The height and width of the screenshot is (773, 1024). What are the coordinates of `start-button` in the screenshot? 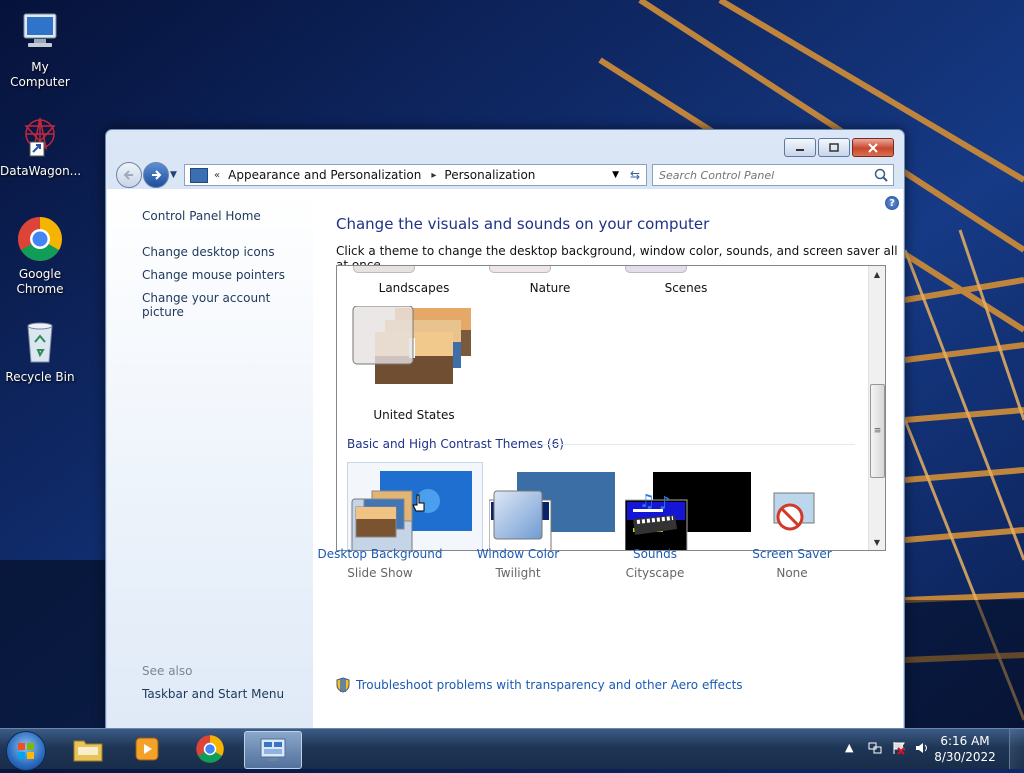 It's located at (26, 751).